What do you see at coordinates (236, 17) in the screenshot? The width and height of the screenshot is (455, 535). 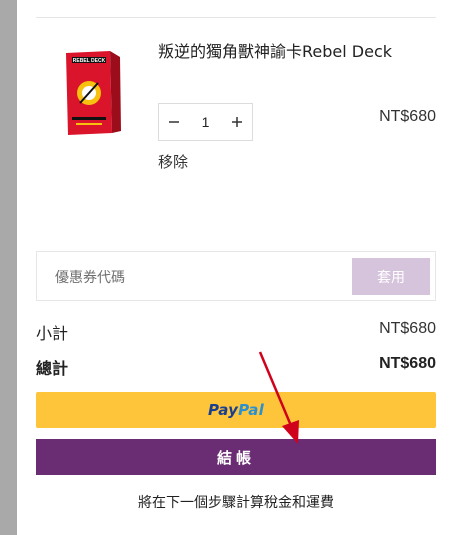 I see `divider` at bounding box center [236, 17].